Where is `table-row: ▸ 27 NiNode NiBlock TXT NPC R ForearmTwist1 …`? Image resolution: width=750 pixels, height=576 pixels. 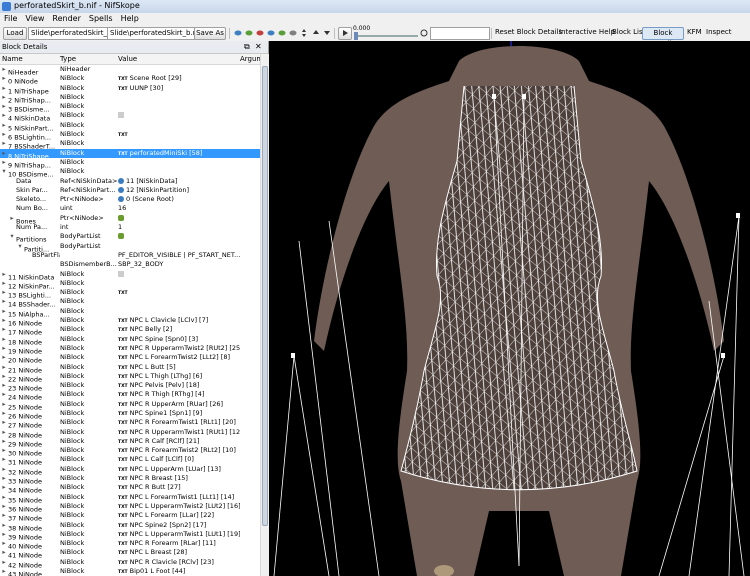 table-row: ▸ 27 NiNode NiBlock TXT NPC R ForearmTwist1 … is located at coordinates (130, 423).